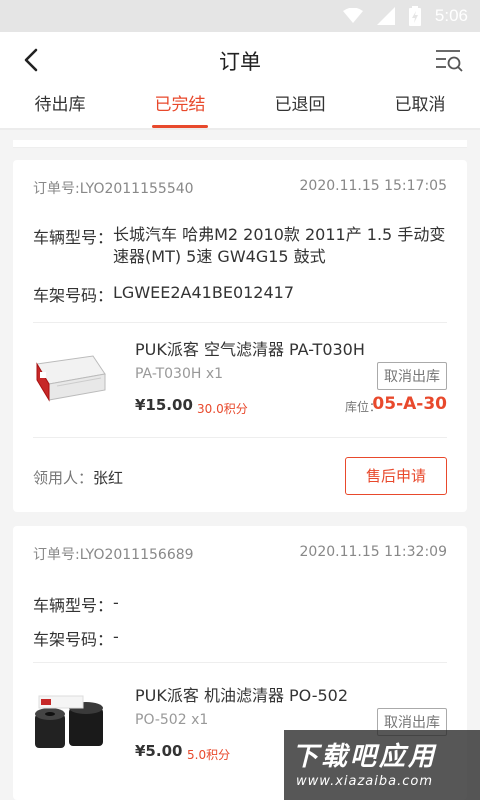 The image size is (480, 800). I want to click on product-code: PA-T030H x1, so click(179, 374).